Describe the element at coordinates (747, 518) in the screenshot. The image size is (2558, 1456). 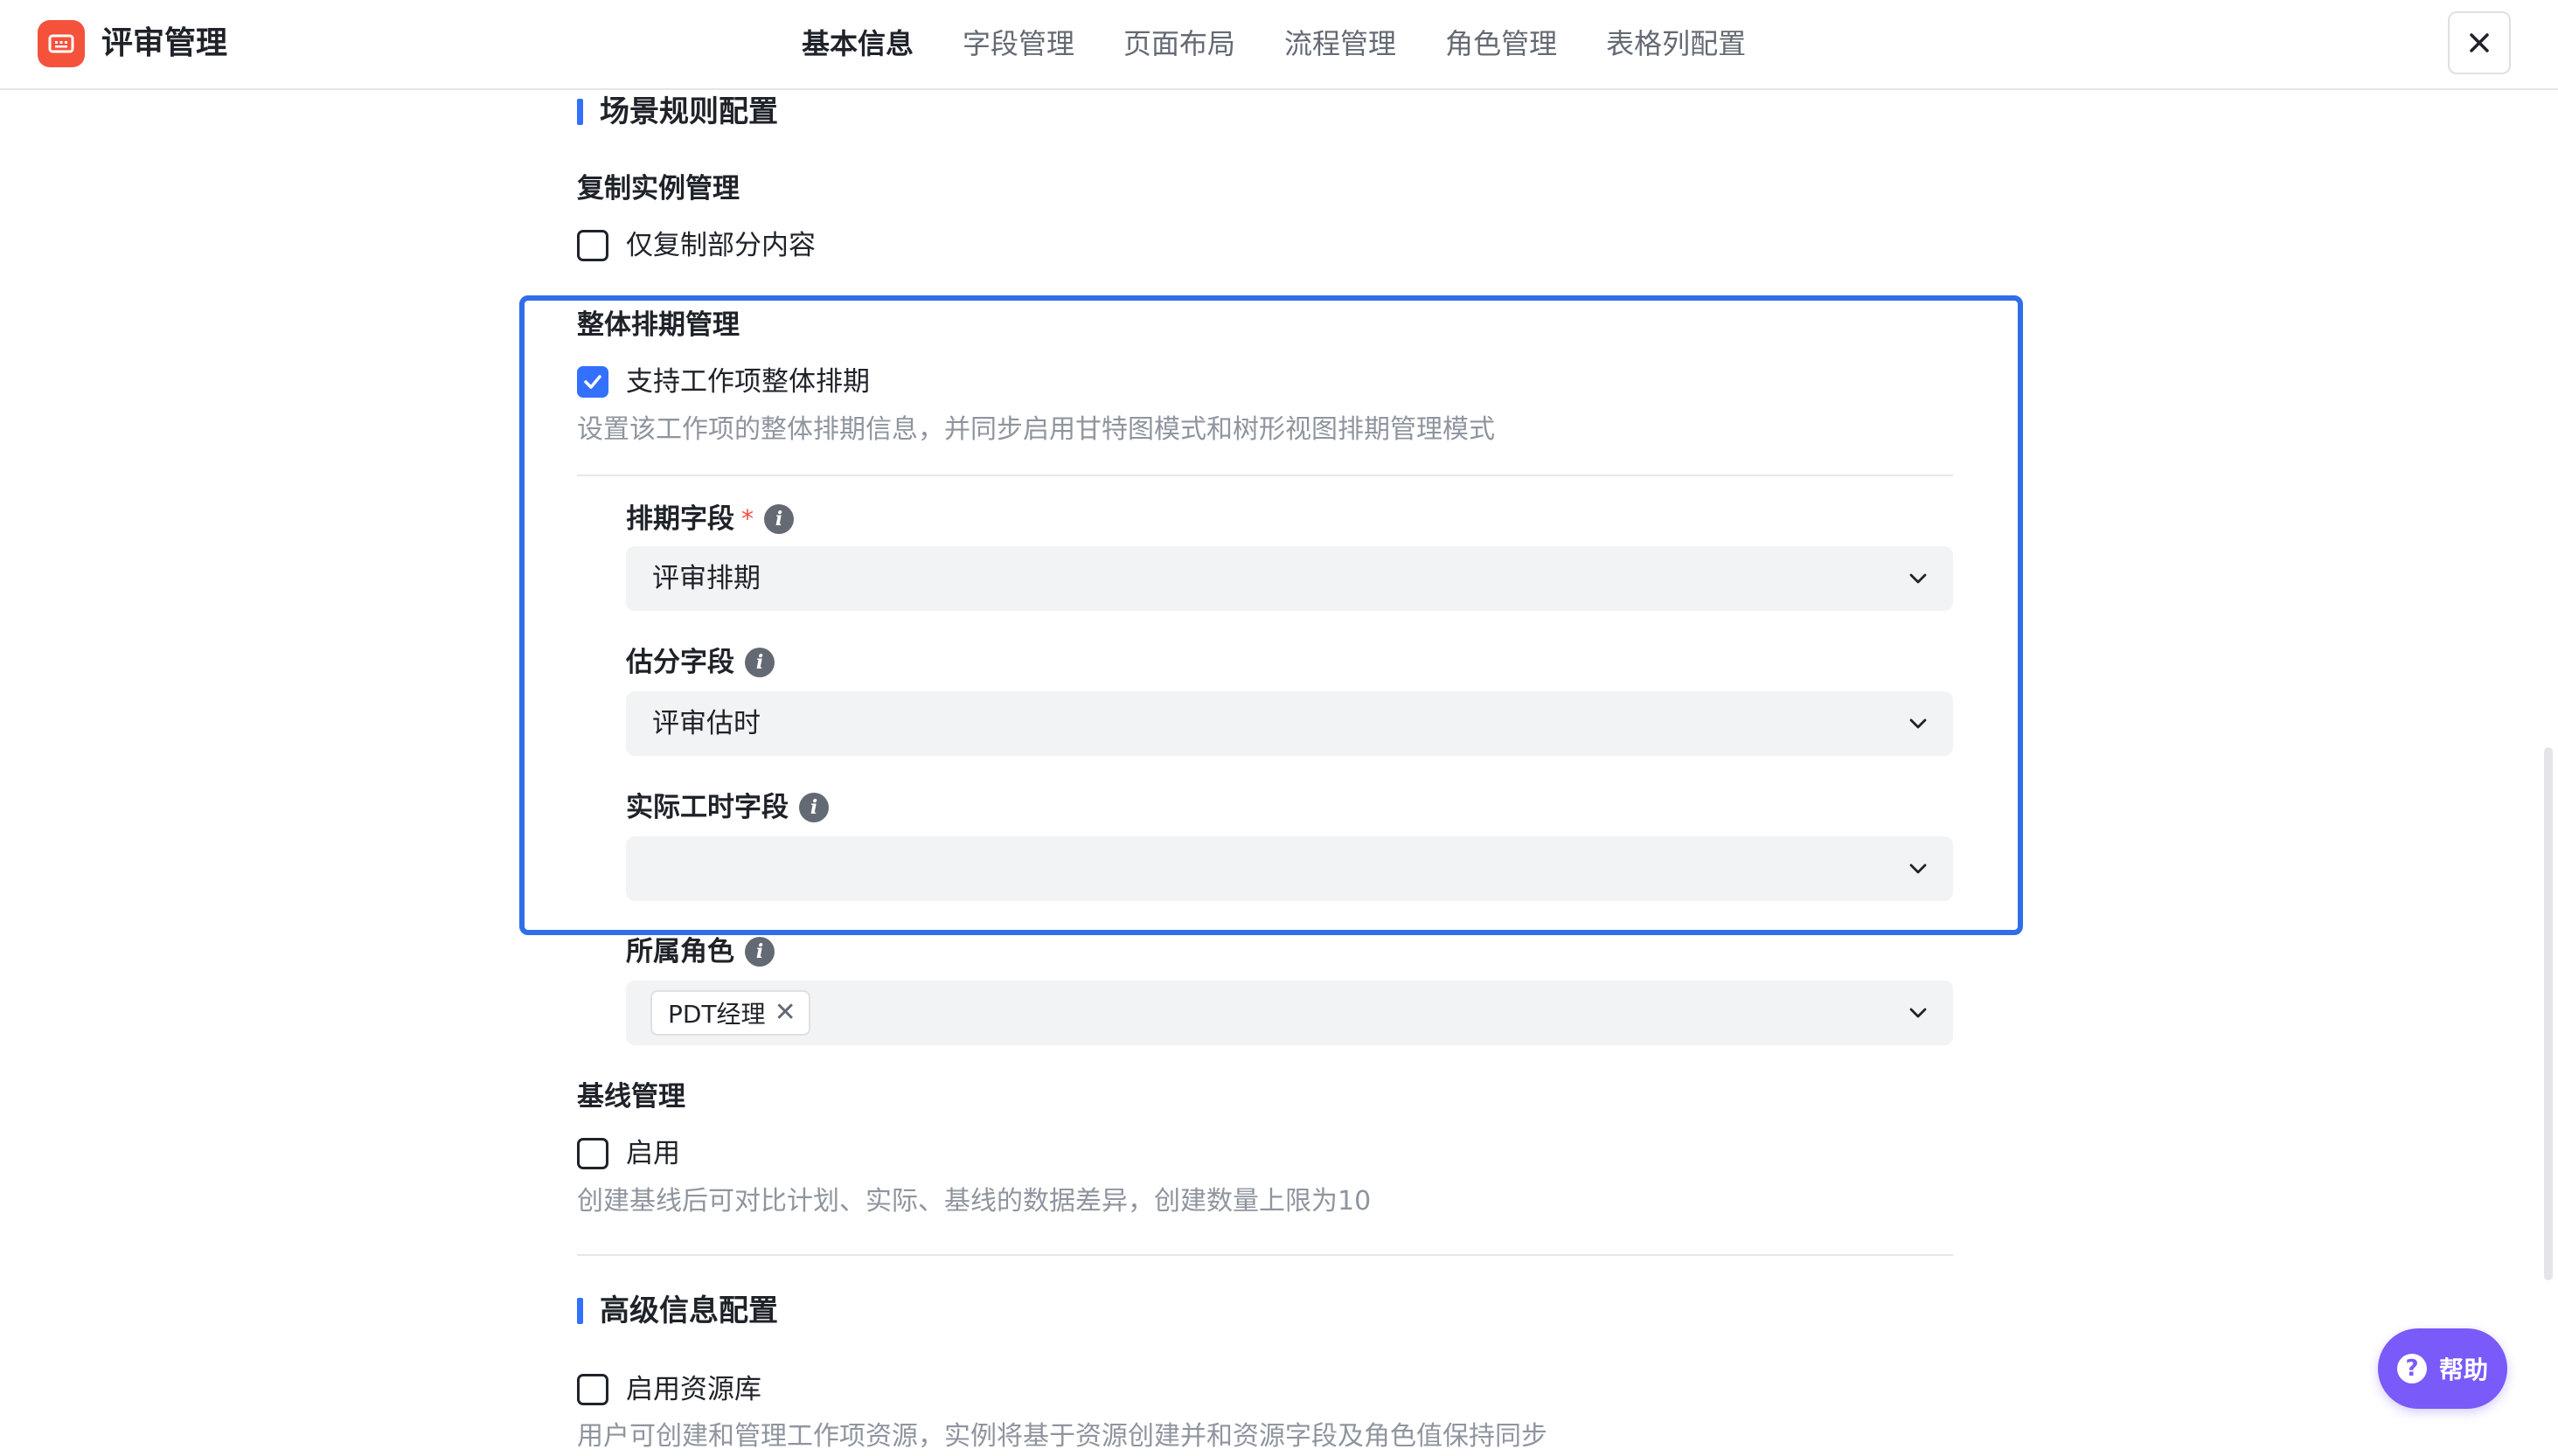
I see `required-mark: *` at that location.